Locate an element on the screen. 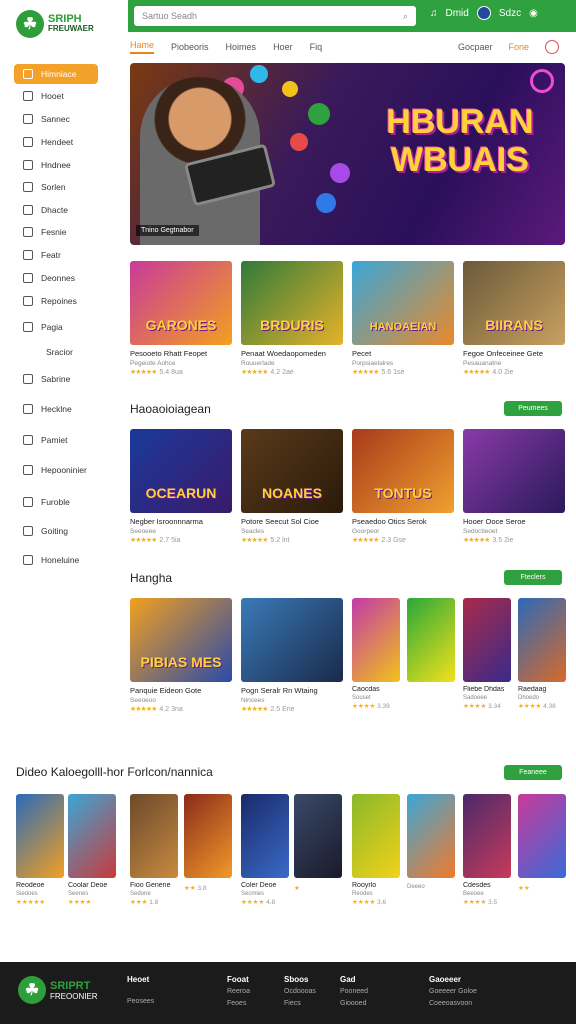 This screenshot has height=1024, width=576. nav-right-2: Fone is located at coordinates (519, 47).